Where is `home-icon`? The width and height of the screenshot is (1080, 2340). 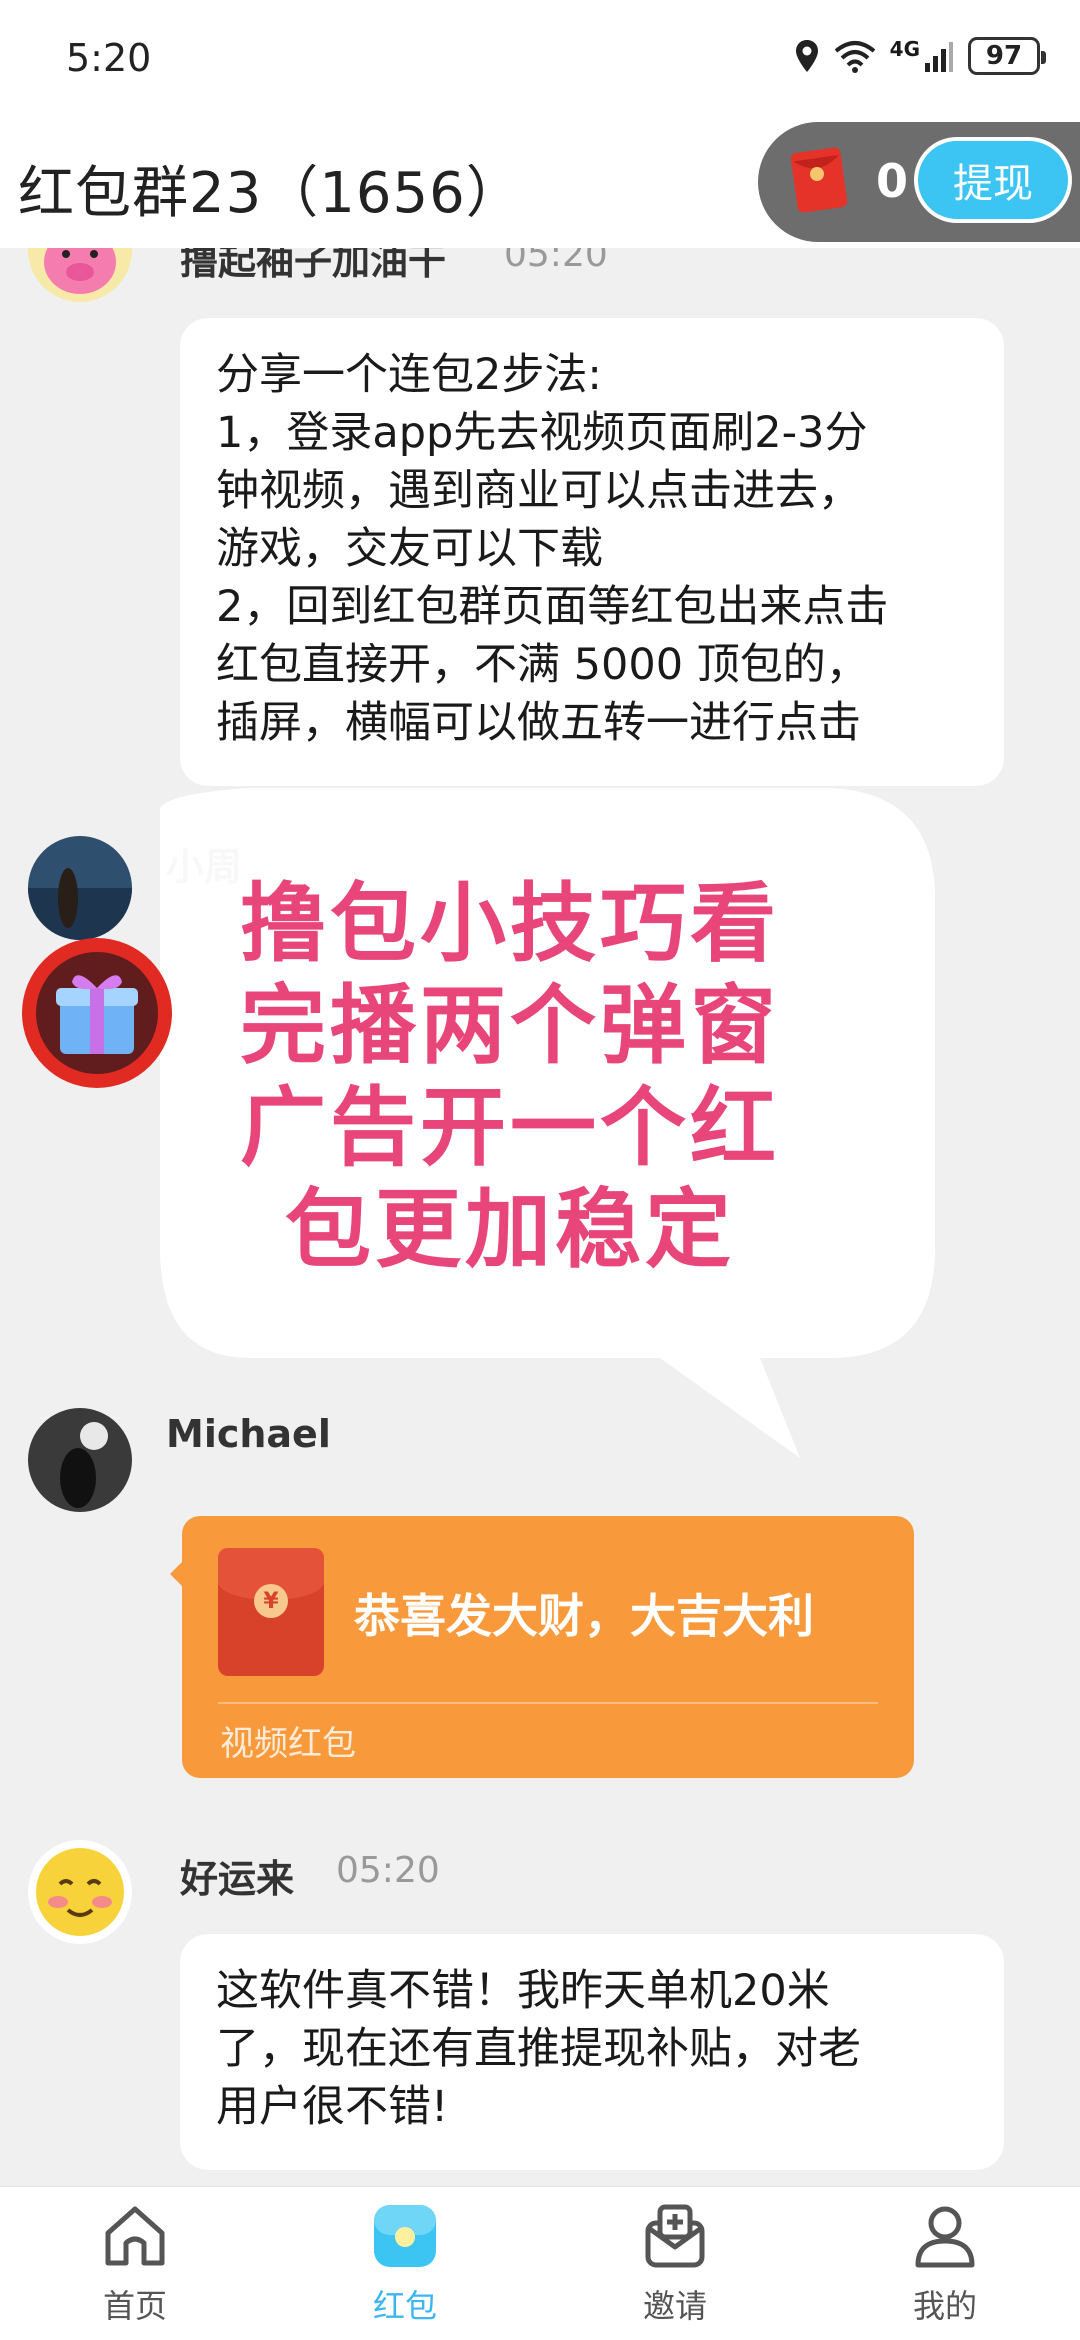 home-icon is located at coordinates (135, 2236).